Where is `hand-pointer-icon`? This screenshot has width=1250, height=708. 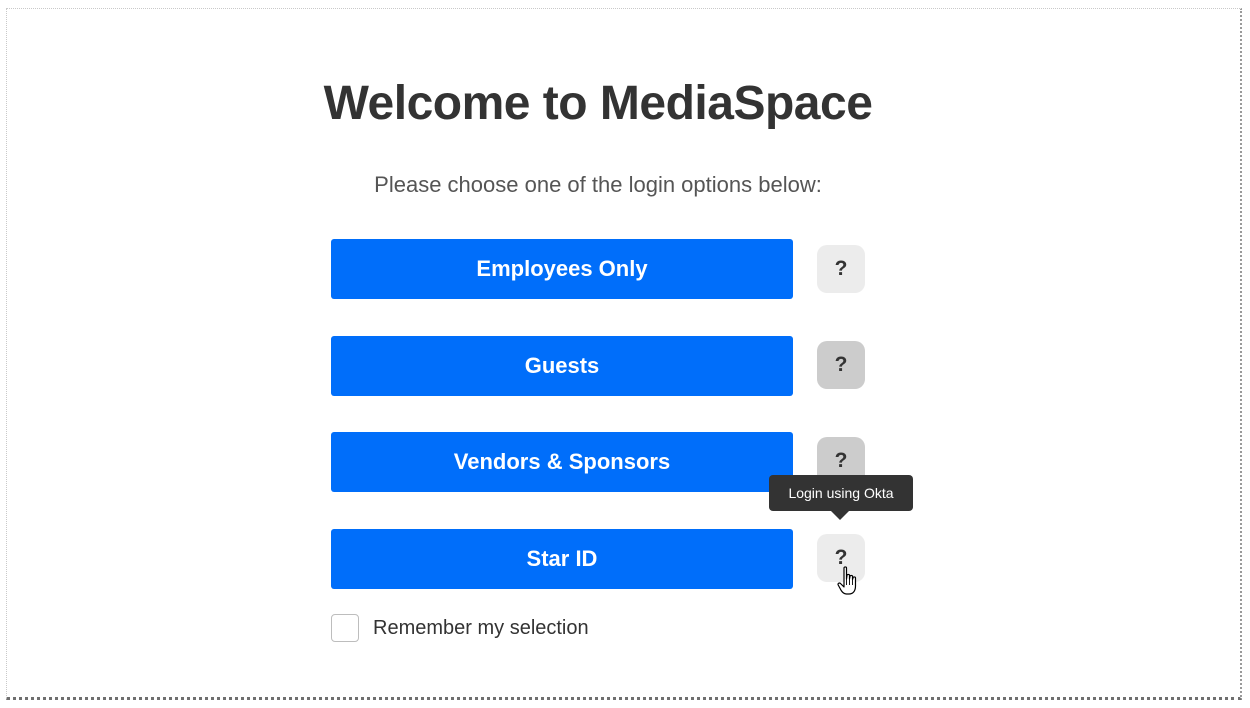 hand-pointer-icon is located at coordinates (847, 580).